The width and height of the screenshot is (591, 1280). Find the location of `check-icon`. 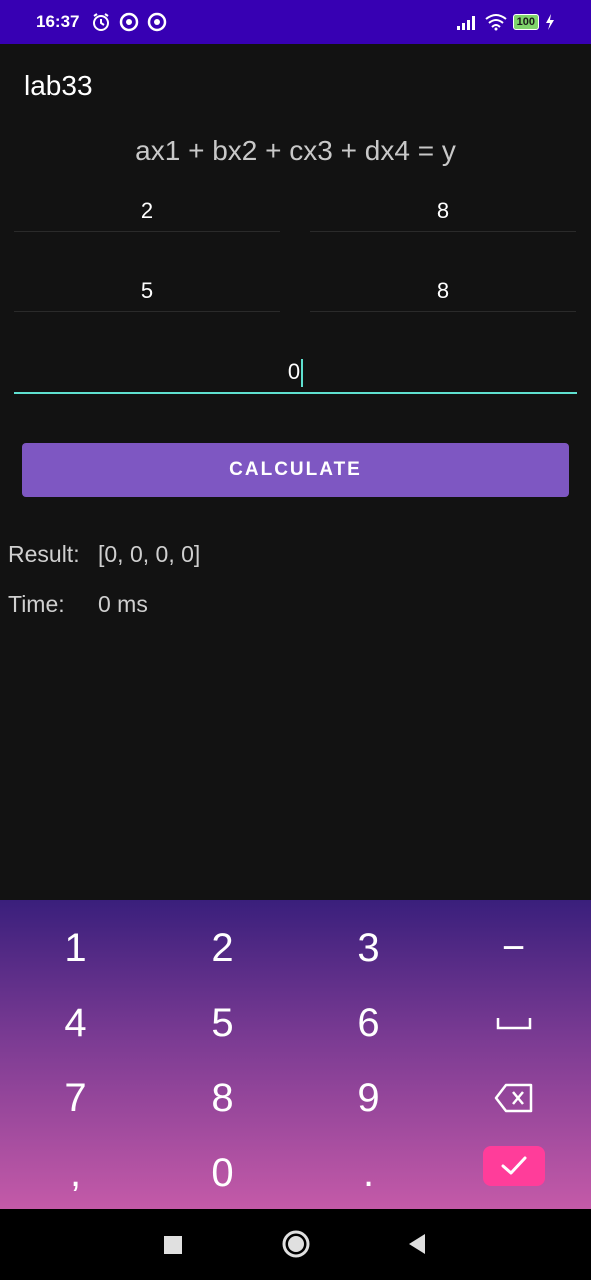

check-icon is located at coordinates (514, 1165).